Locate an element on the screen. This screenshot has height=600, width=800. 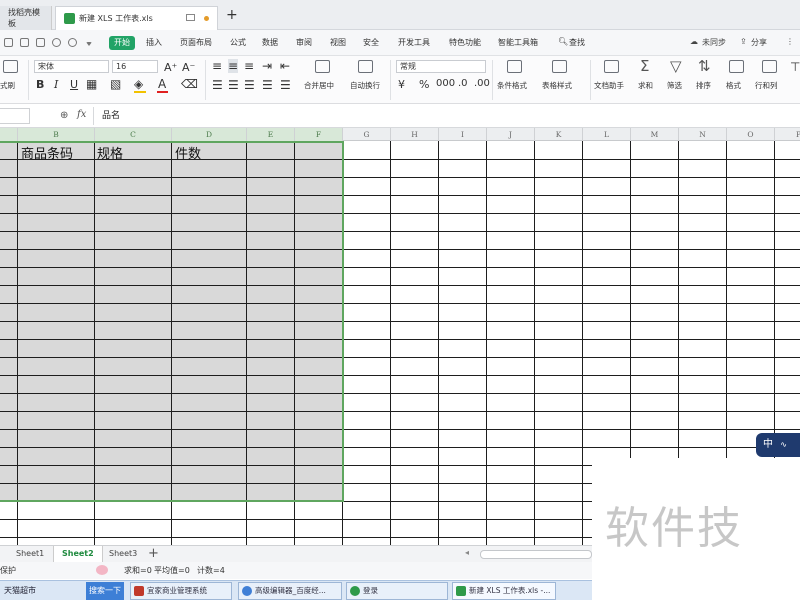
window-icon is located at coordinates (190, 17).